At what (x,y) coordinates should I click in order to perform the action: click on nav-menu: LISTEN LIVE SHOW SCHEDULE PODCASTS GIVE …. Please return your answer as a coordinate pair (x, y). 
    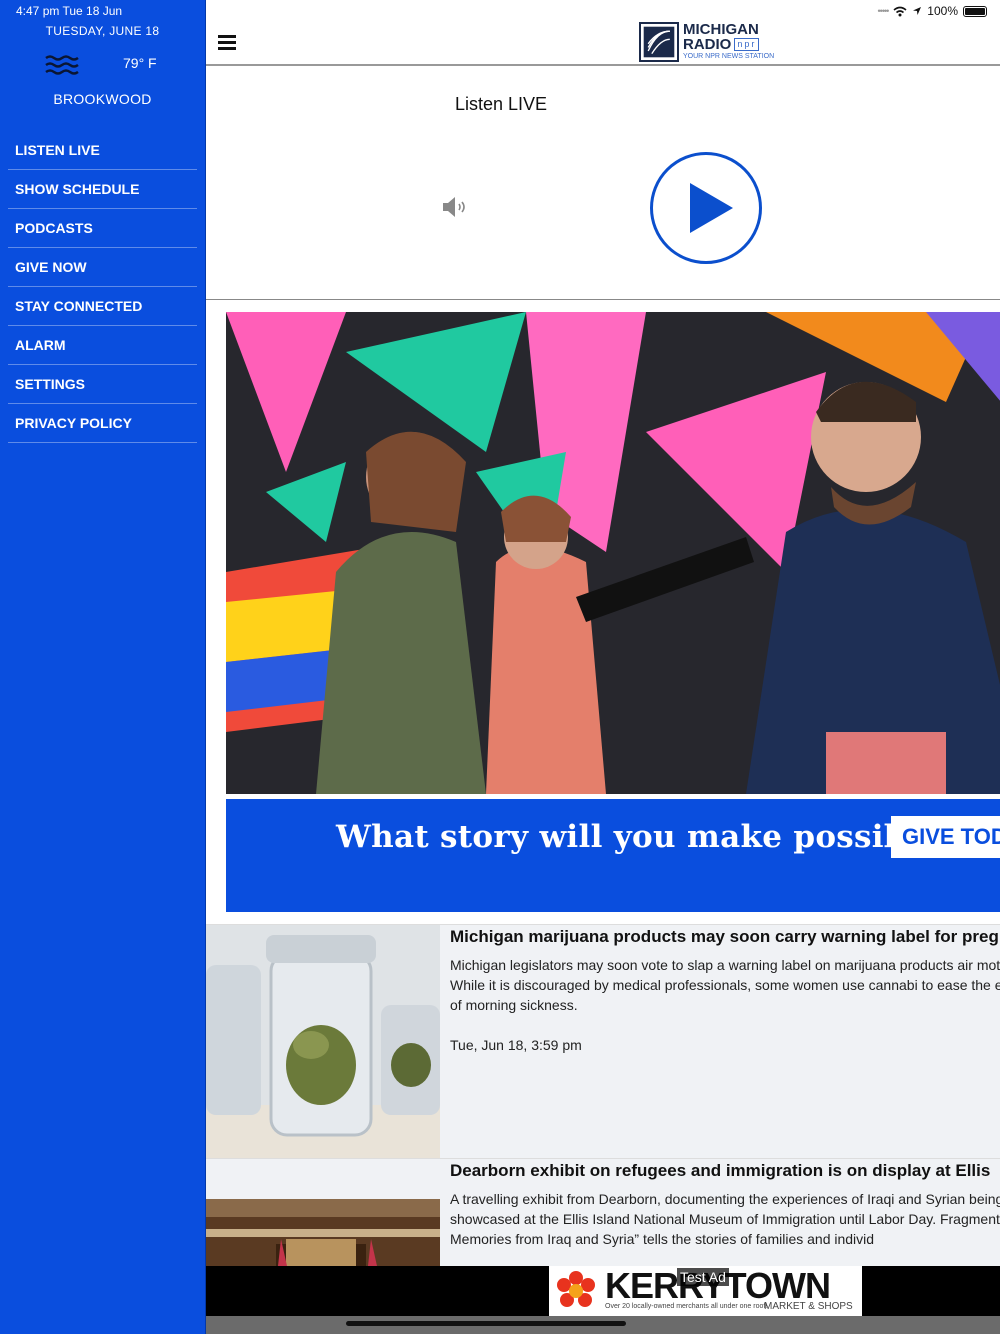
    Looking at the image, I should click on (102, 287).